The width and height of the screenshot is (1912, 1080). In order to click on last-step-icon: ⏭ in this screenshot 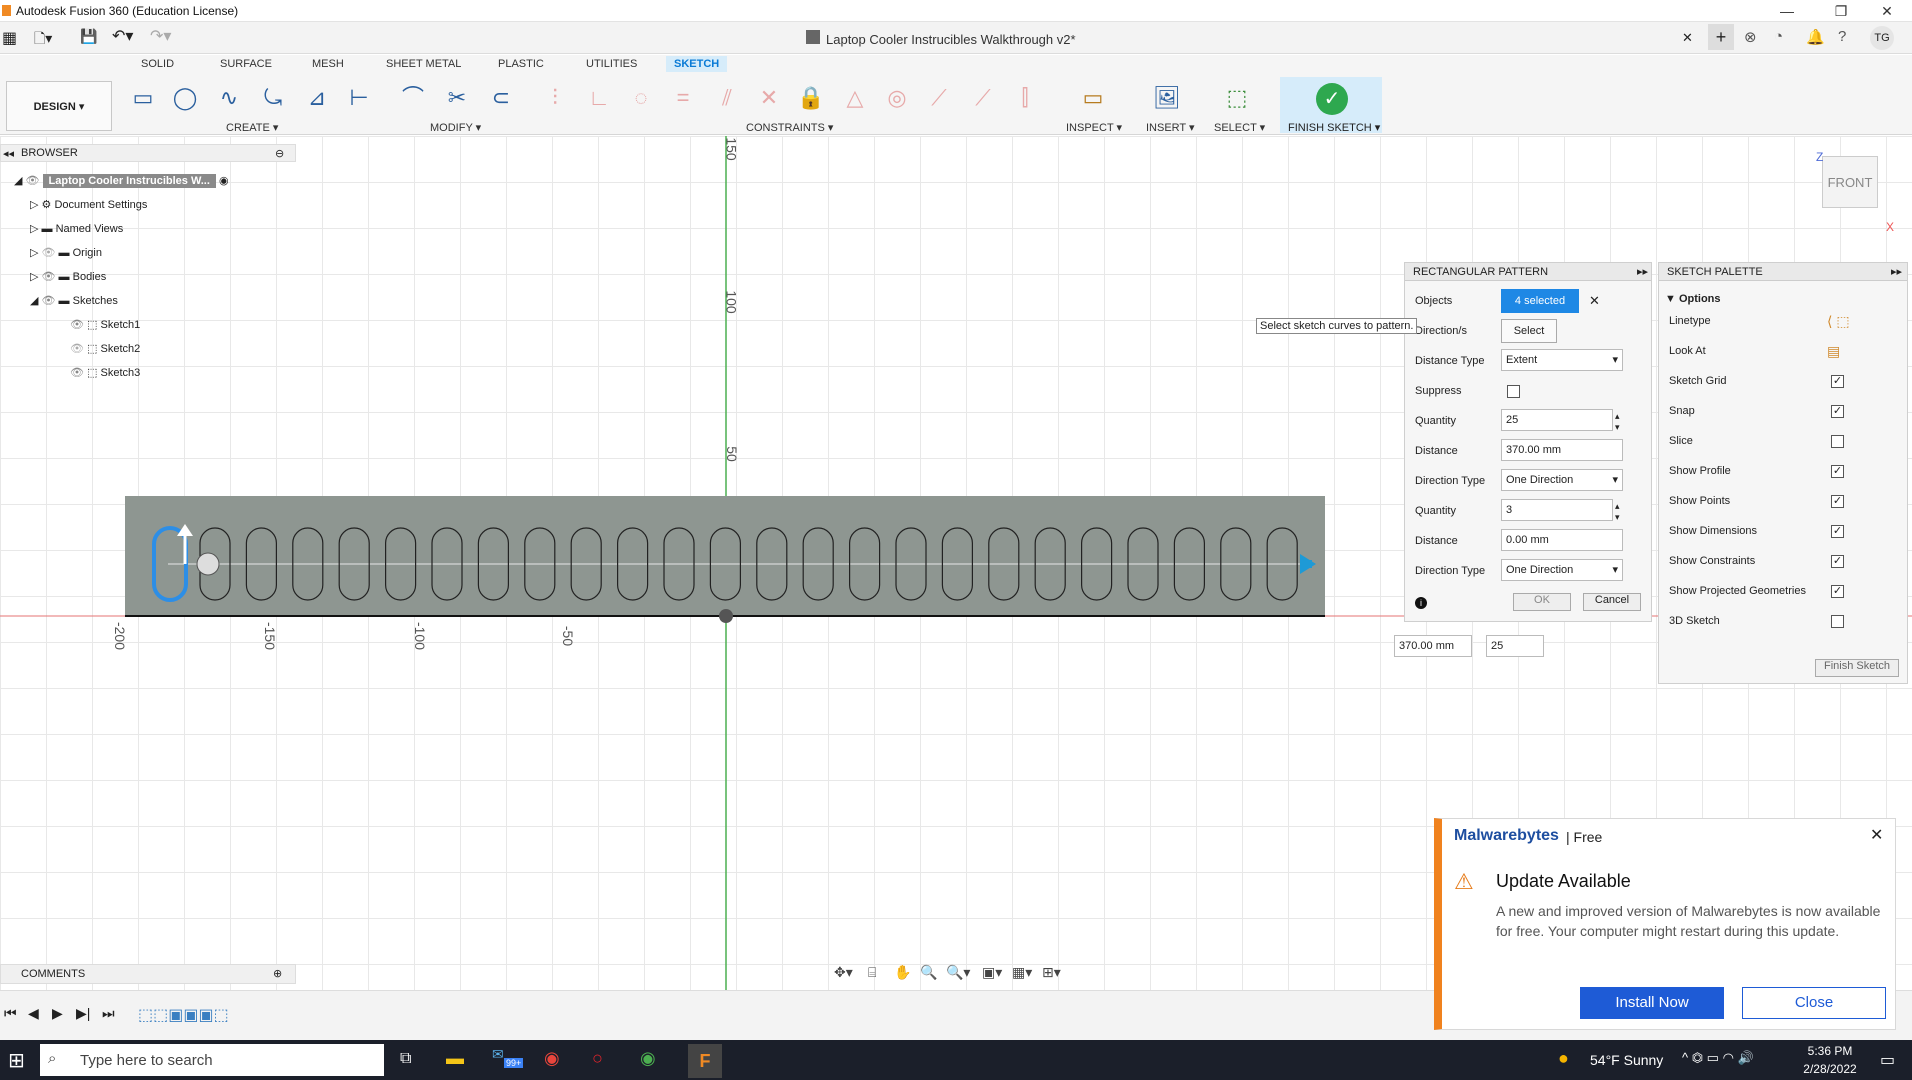, I will do `click(108, 1013)`.